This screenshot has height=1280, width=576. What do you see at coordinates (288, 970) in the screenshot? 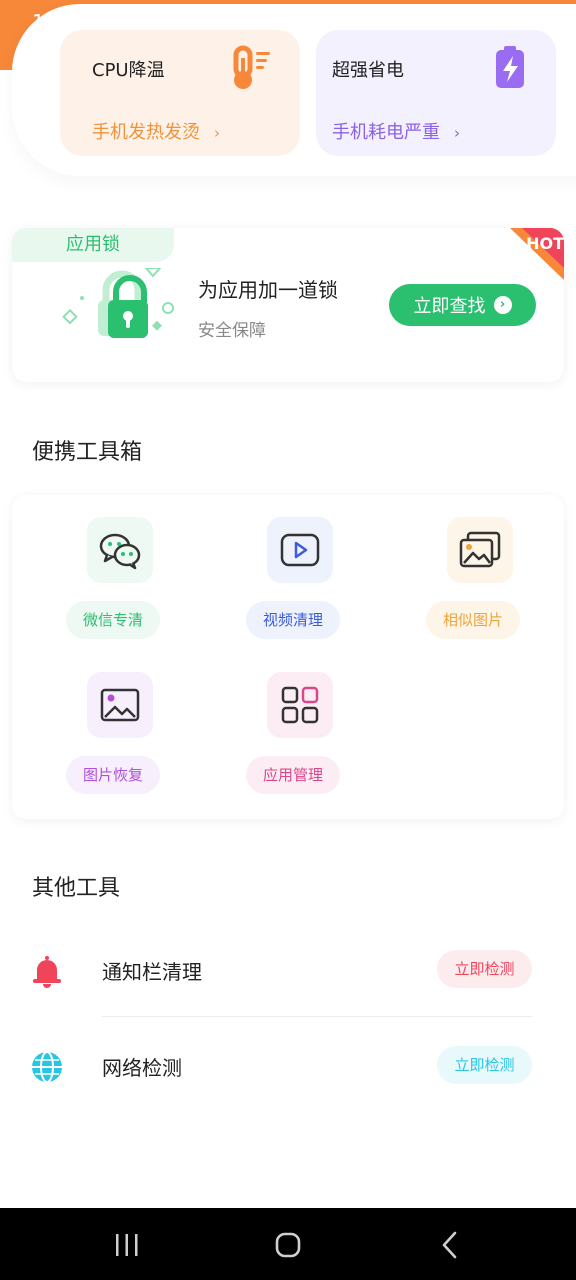
I see `notification-clean-row: 通知栏清理 立即检测` at bounding box center [288, 970].